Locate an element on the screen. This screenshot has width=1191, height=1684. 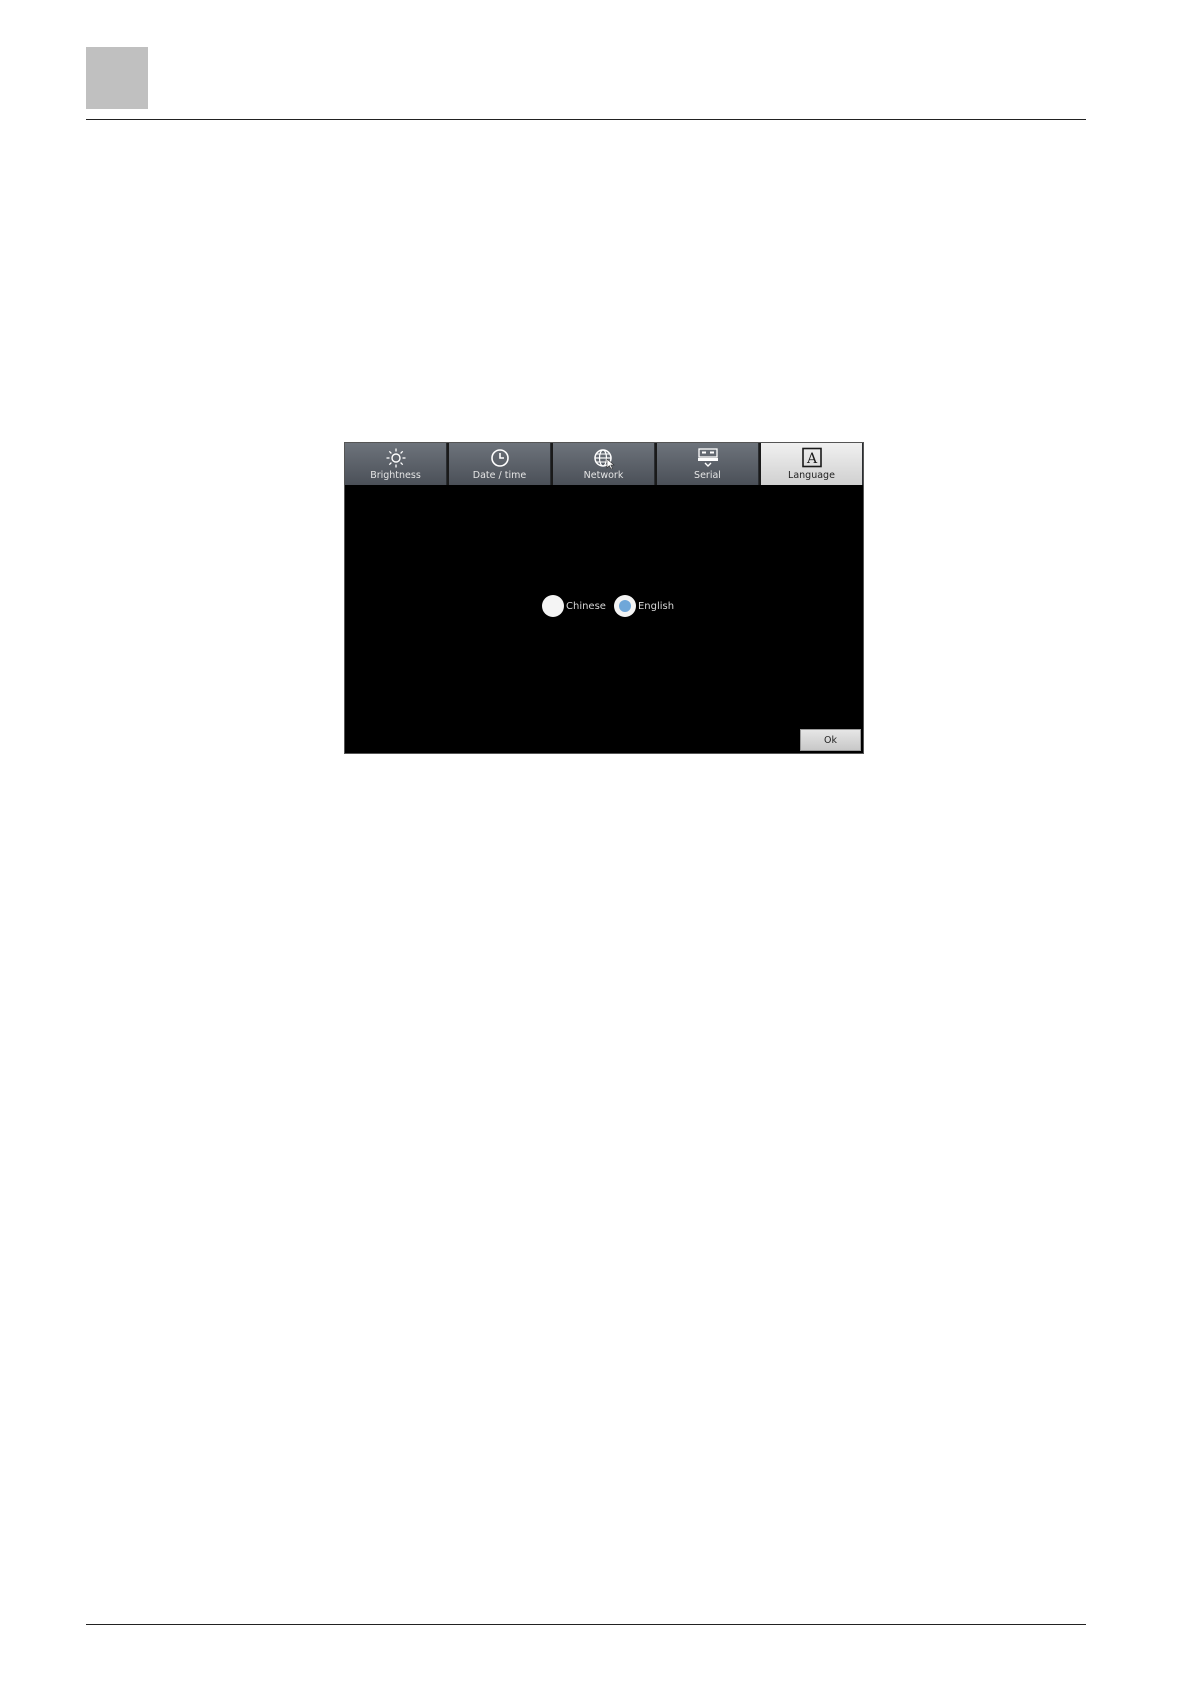
serial-port-icon is located at coordinates (707, 457).